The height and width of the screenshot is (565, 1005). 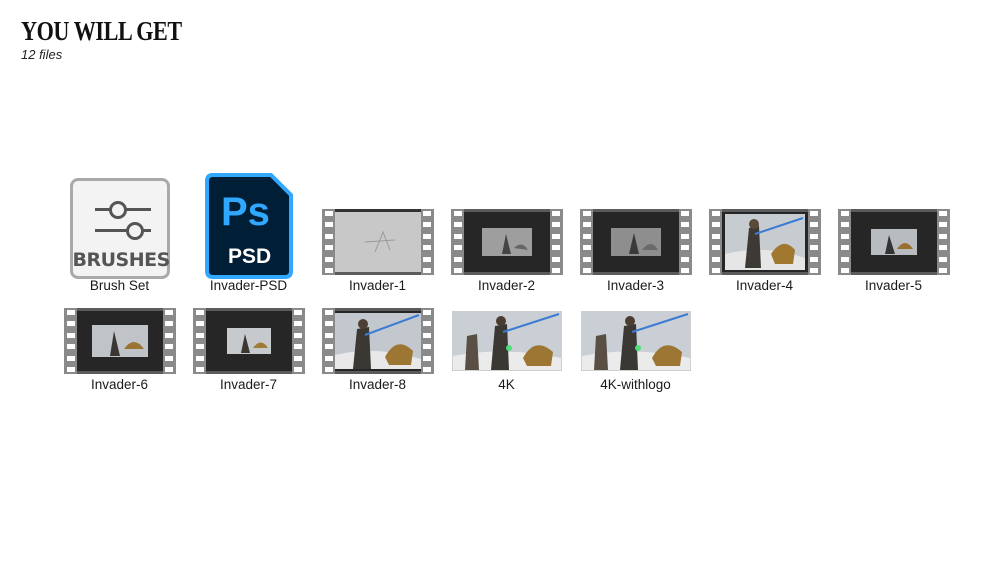 I want to click on file-invader-6: Invader-6, so click(x=119, y=346).